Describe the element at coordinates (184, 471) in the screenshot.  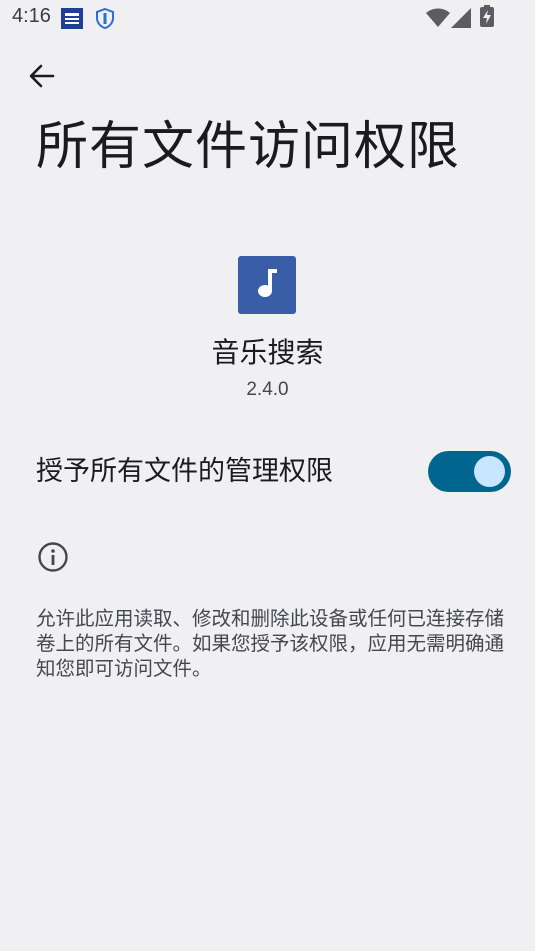
I see `permission-label: 授予所有文件的管理权限` at that location.